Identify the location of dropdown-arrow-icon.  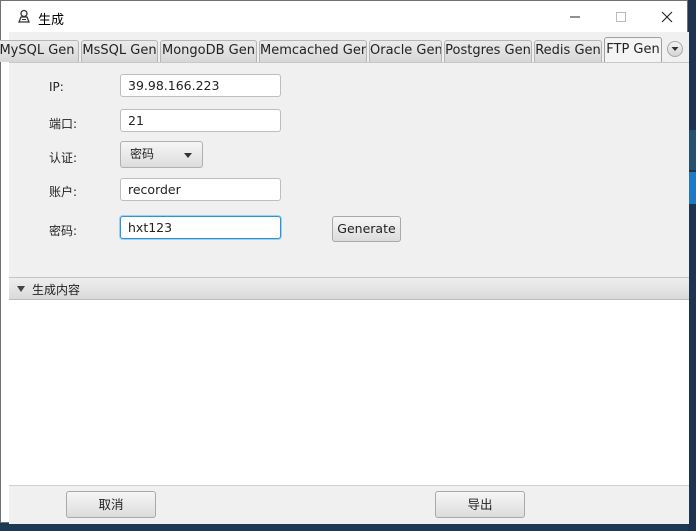
(188, 155).